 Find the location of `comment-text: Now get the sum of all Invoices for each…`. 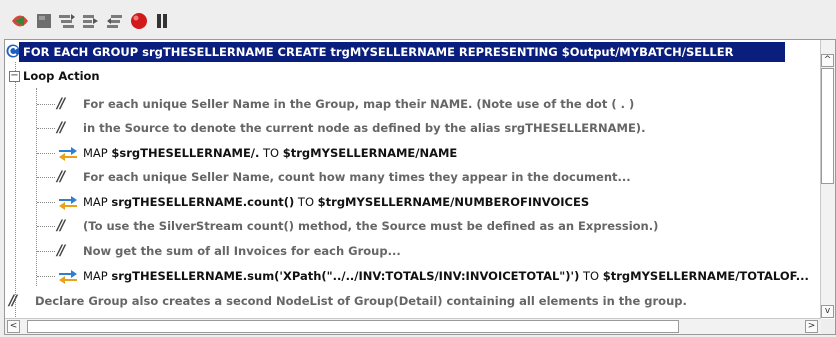

comment-text: Now get the sum of all Invoices for each… is located at coordinates (242, 251).